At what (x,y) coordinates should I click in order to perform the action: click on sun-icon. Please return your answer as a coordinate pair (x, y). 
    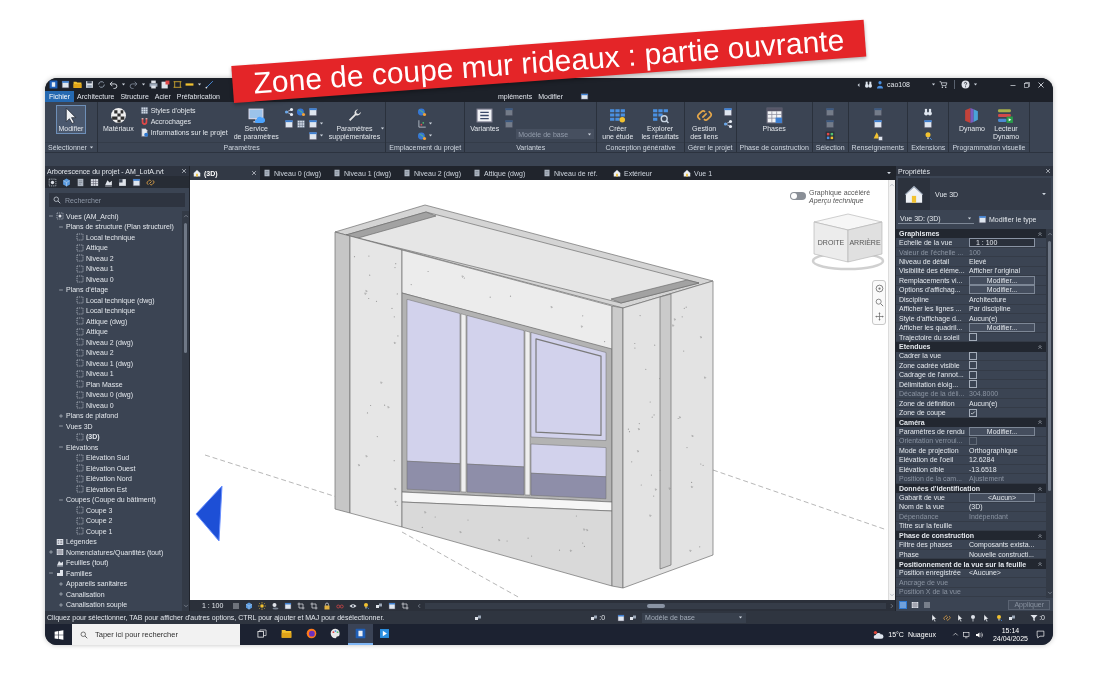
    Looking at the image, I should click on (262, 605).